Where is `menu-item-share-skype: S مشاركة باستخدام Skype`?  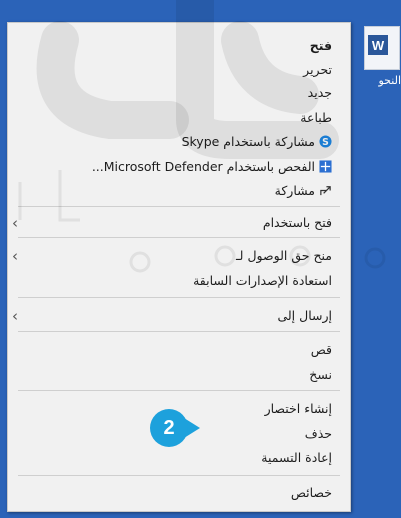 menu-item-share-skype: S مشاركة باستخدام Skype is located at coordinates (175, 142).